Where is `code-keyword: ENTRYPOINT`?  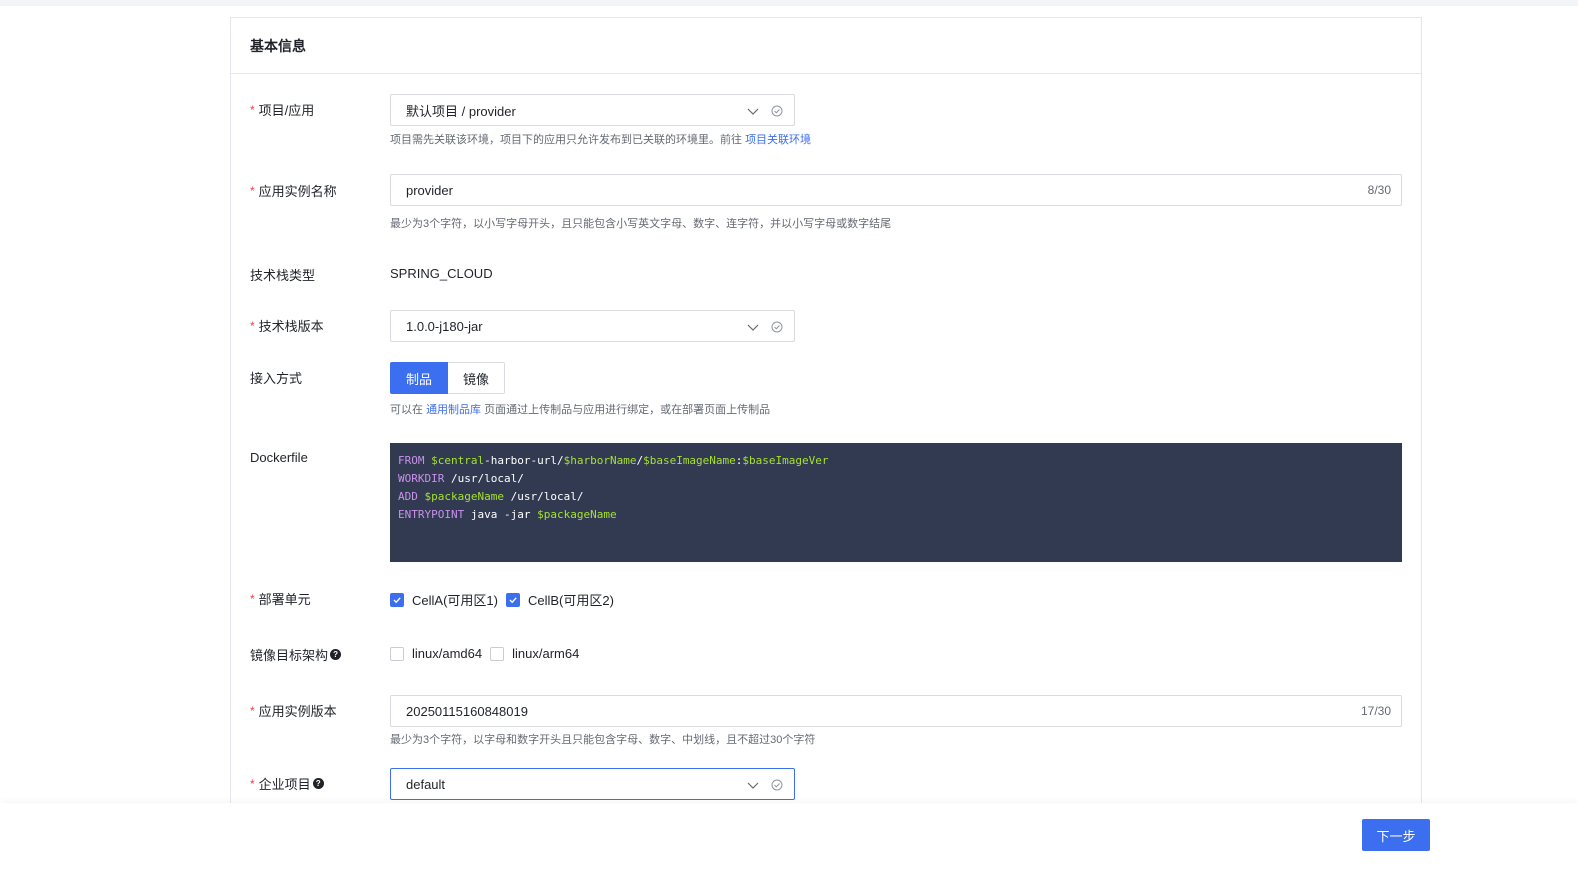
code-keyword: ENTRYPOINT is located at coordinates (431, 514).